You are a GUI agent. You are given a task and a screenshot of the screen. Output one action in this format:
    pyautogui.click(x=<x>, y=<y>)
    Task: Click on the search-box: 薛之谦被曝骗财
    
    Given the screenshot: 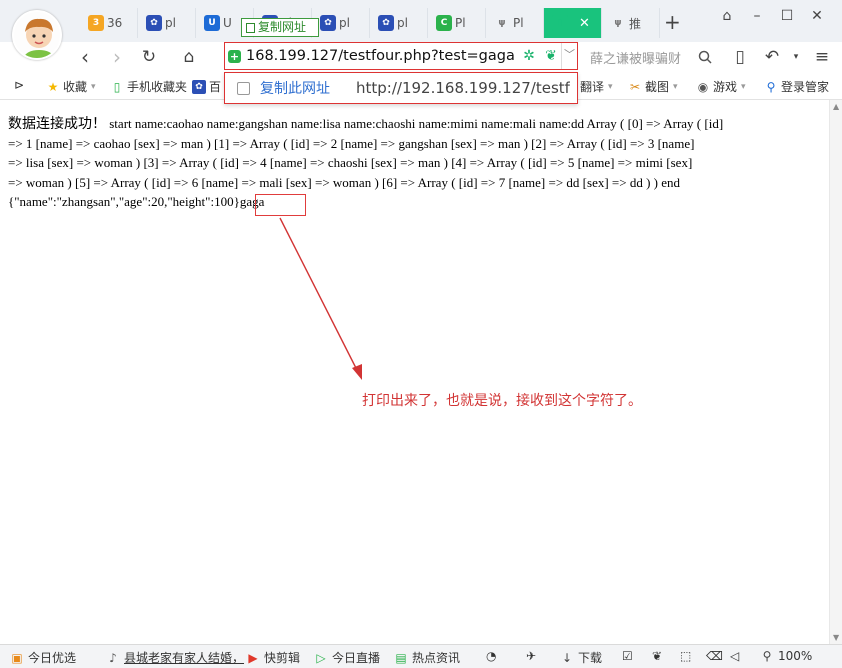 What is the action you would take?
    pyautogui.click(x=655, y=57)
    